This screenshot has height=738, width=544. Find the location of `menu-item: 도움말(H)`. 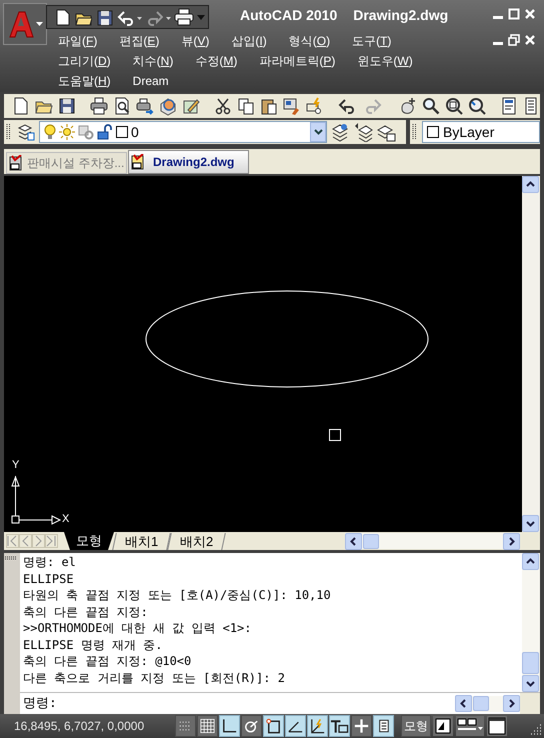

menu-item: 도움말(H) is located at coordinates (84, 81).